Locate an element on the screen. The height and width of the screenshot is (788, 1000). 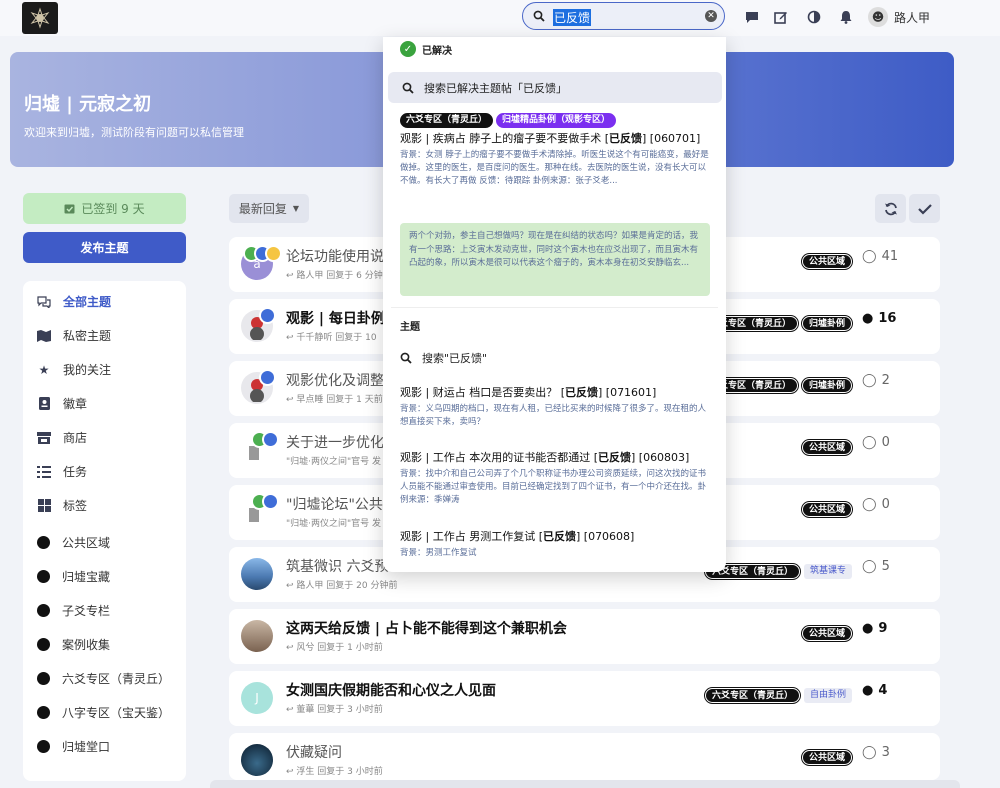
reply-count: ◯ 5 is located at coordinates (876, 566).